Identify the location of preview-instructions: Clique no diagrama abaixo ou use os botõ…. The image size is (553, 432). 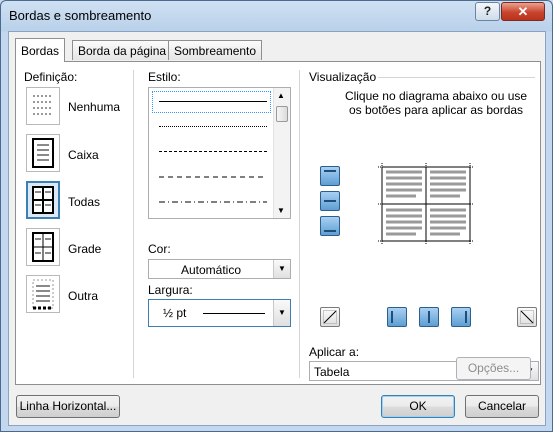
(436, 103).